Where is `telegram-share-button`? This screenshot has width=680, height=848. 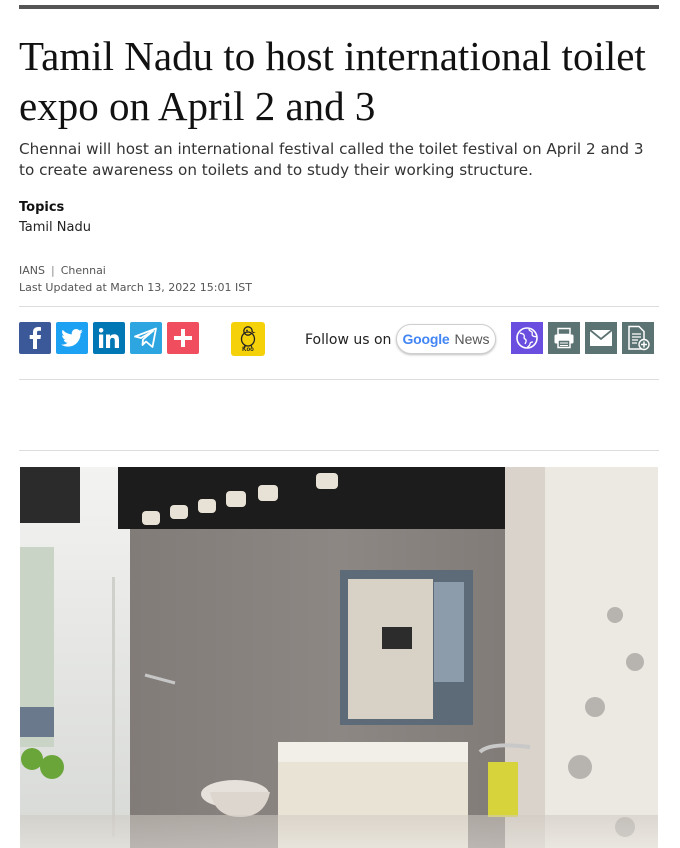 telegram-share-button is located at coordinates (146, 338).